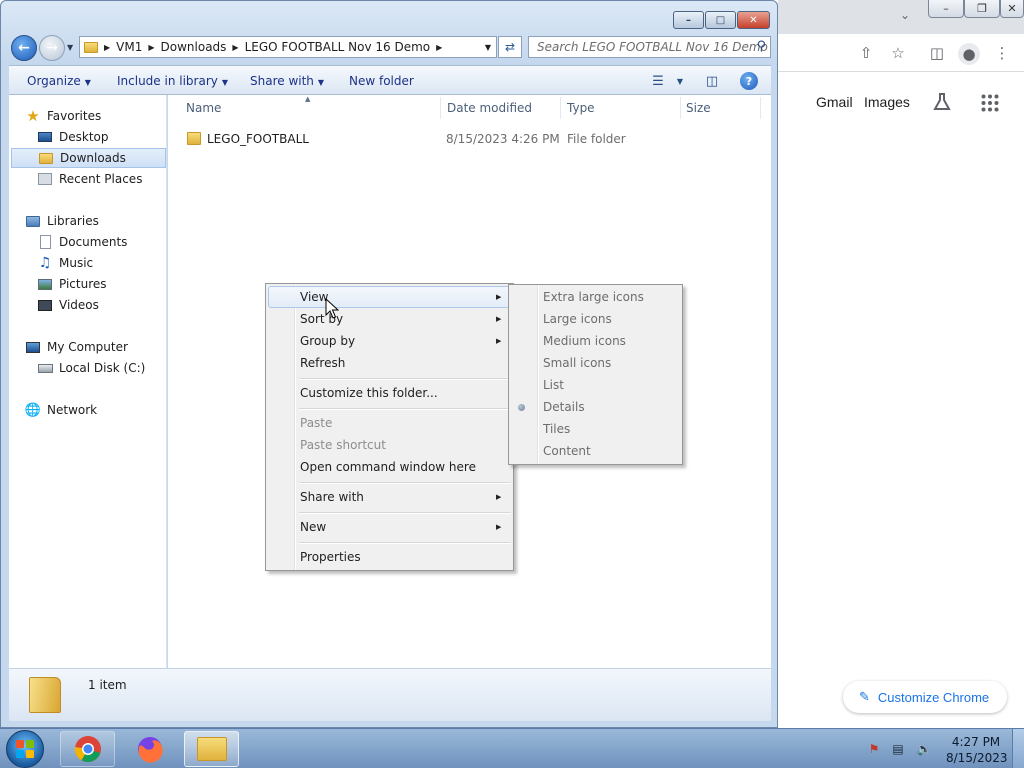  Describe the element at coordinates (584, 341) in the screenshot. I see `view-option-medium-icons: Medium icons` at that location.